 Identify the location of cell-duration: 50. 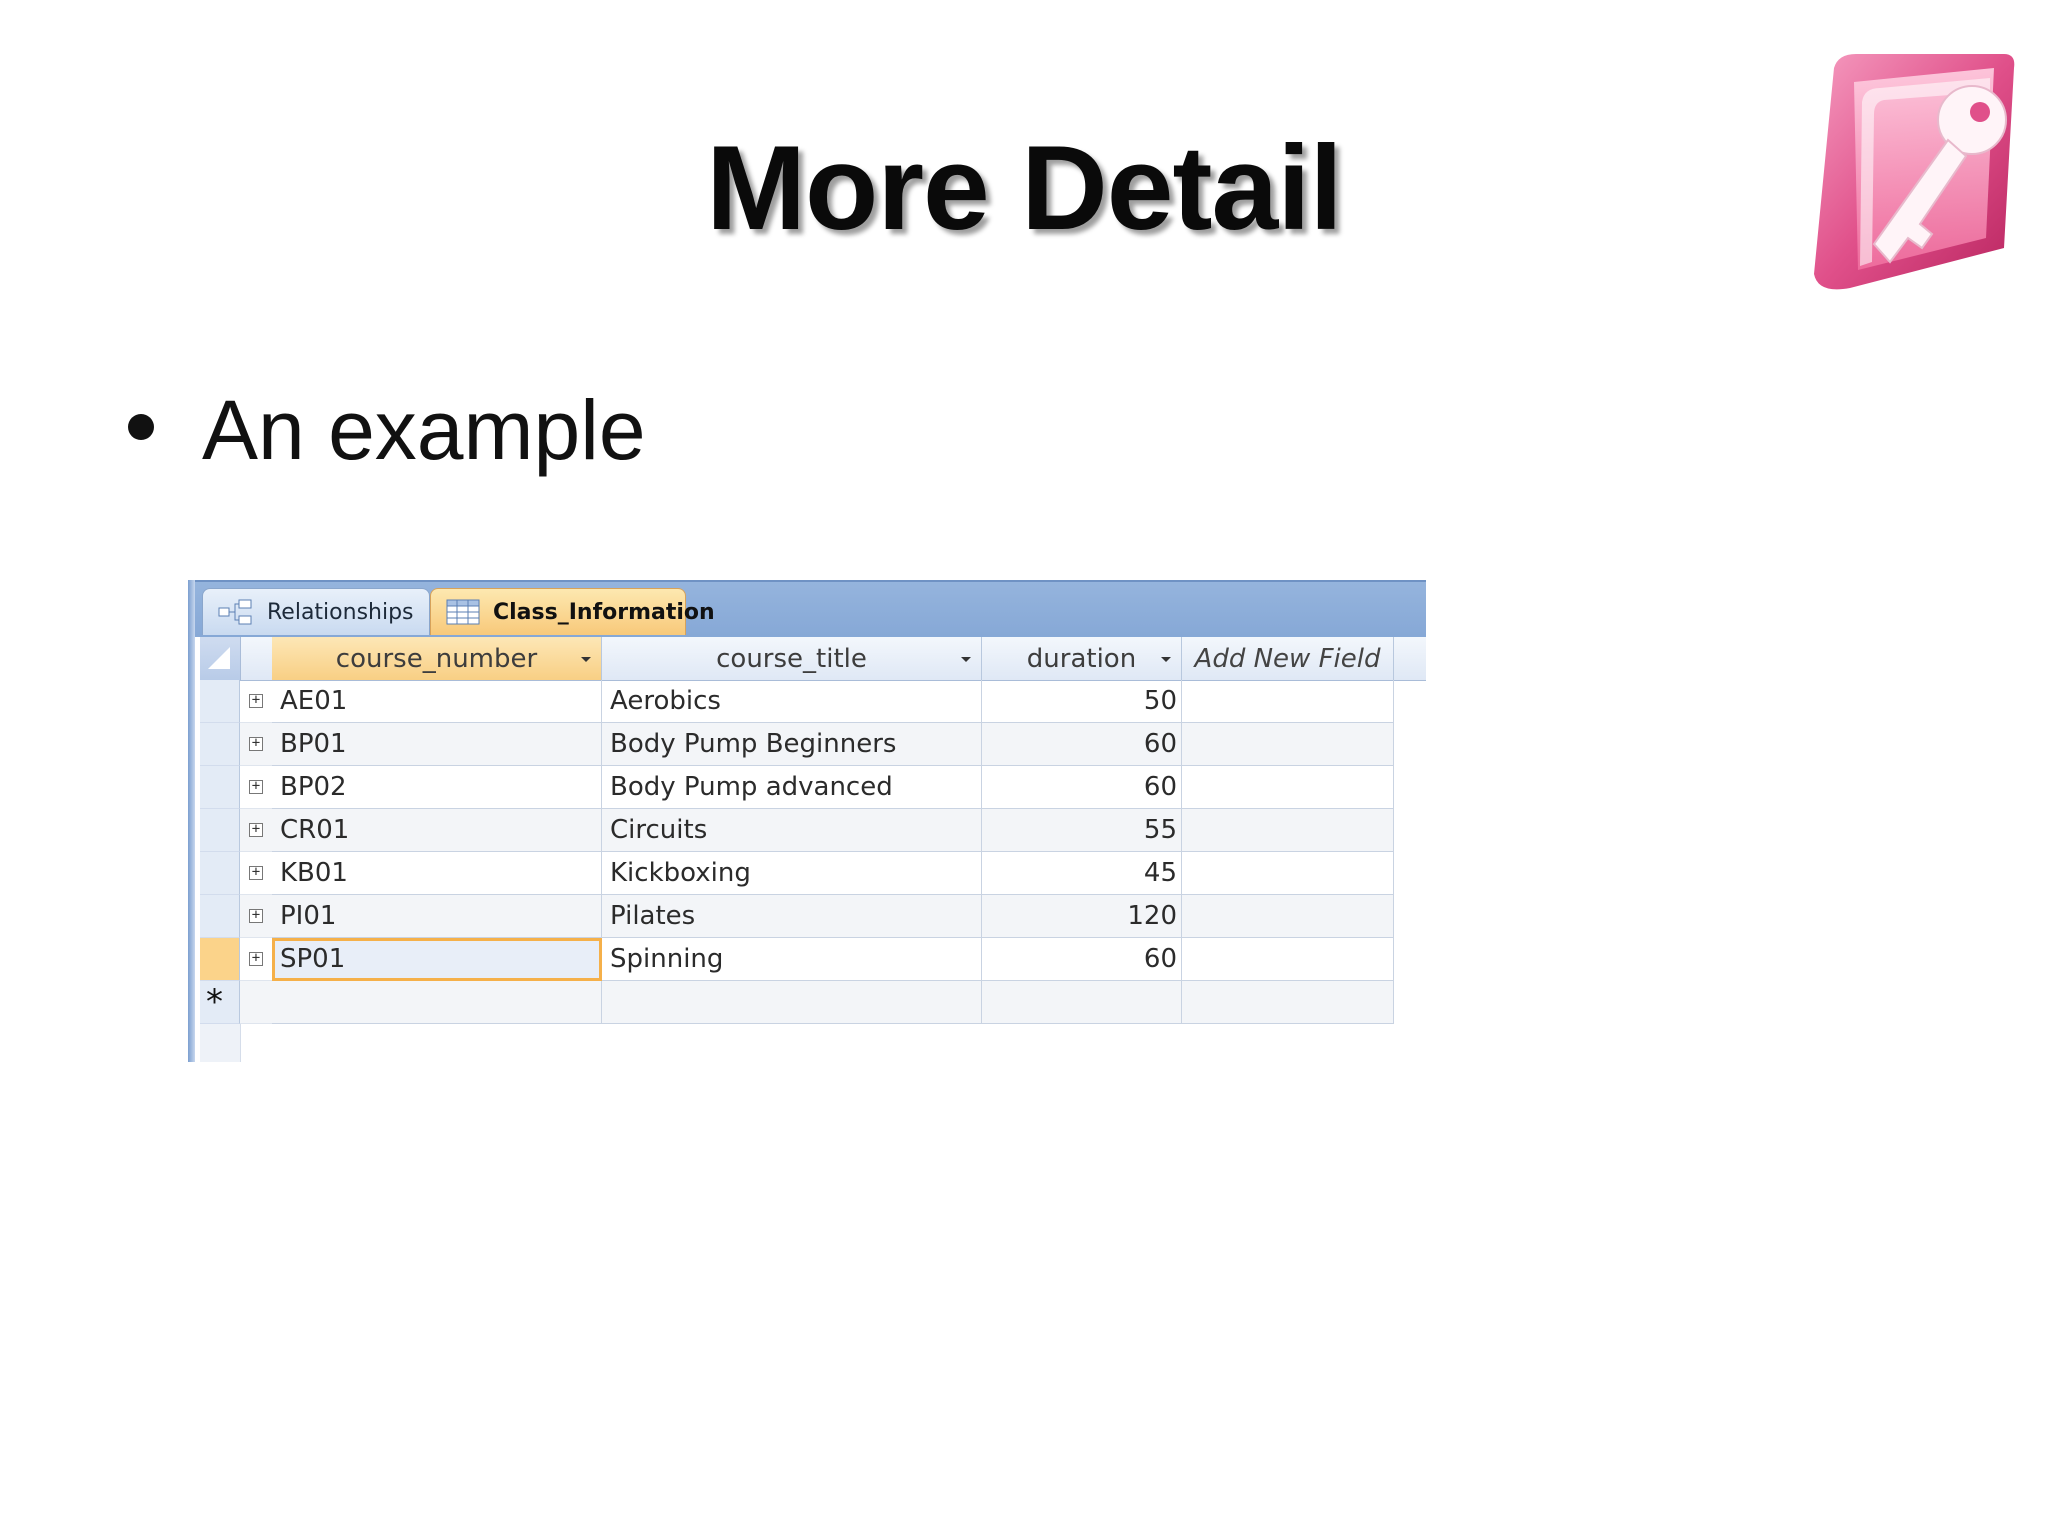
(1082, 701).